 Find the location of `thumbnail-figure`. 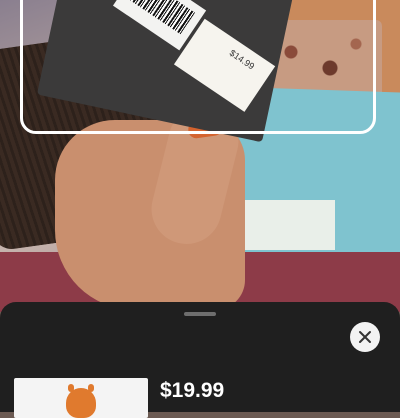

thumbnail-figure is located at coordinates (81, 403).